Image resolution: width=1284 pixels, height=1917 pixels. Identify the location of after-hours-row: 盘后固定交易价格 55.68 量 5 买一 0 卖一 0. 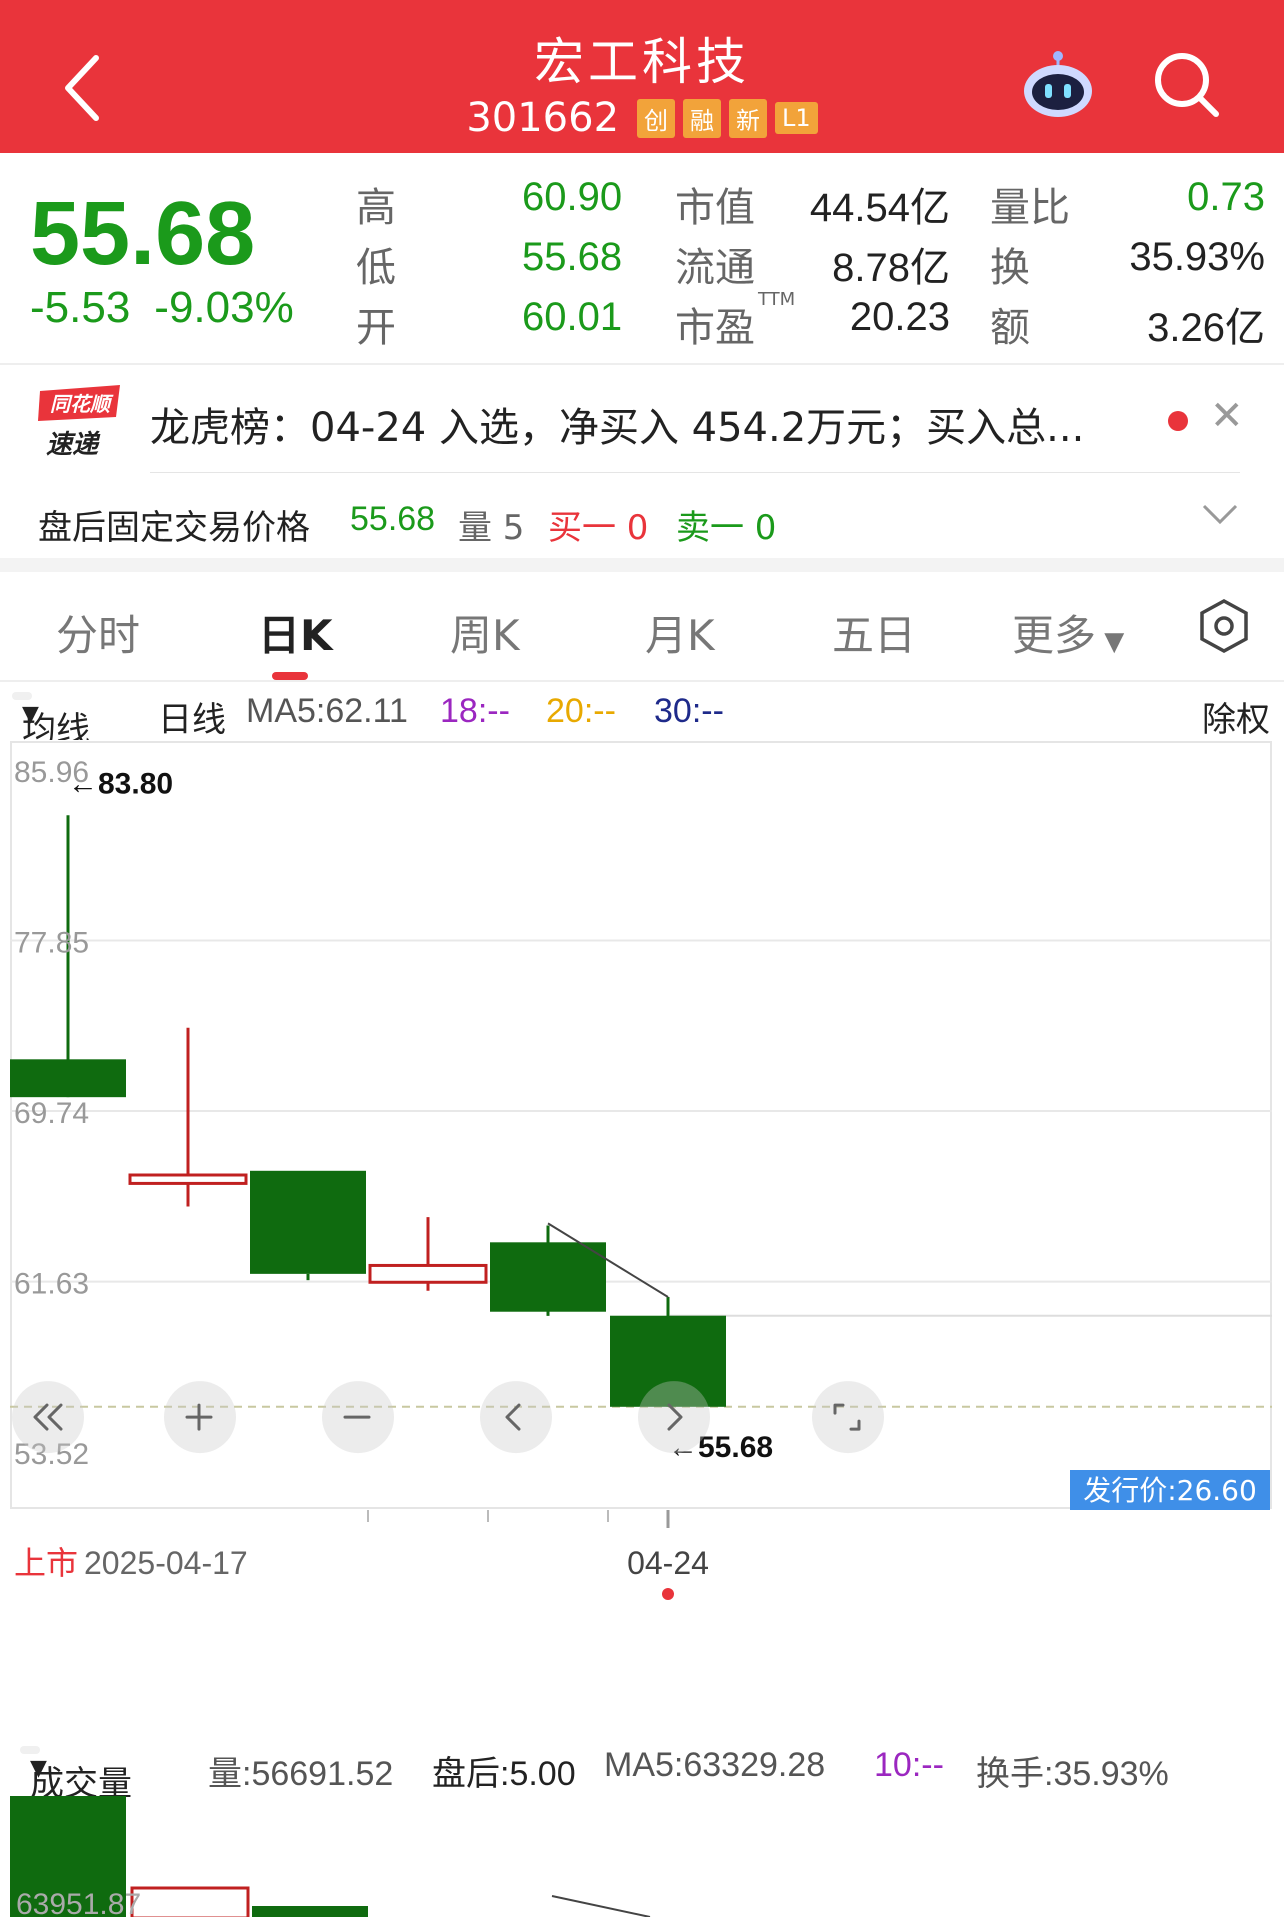
(642, 518).